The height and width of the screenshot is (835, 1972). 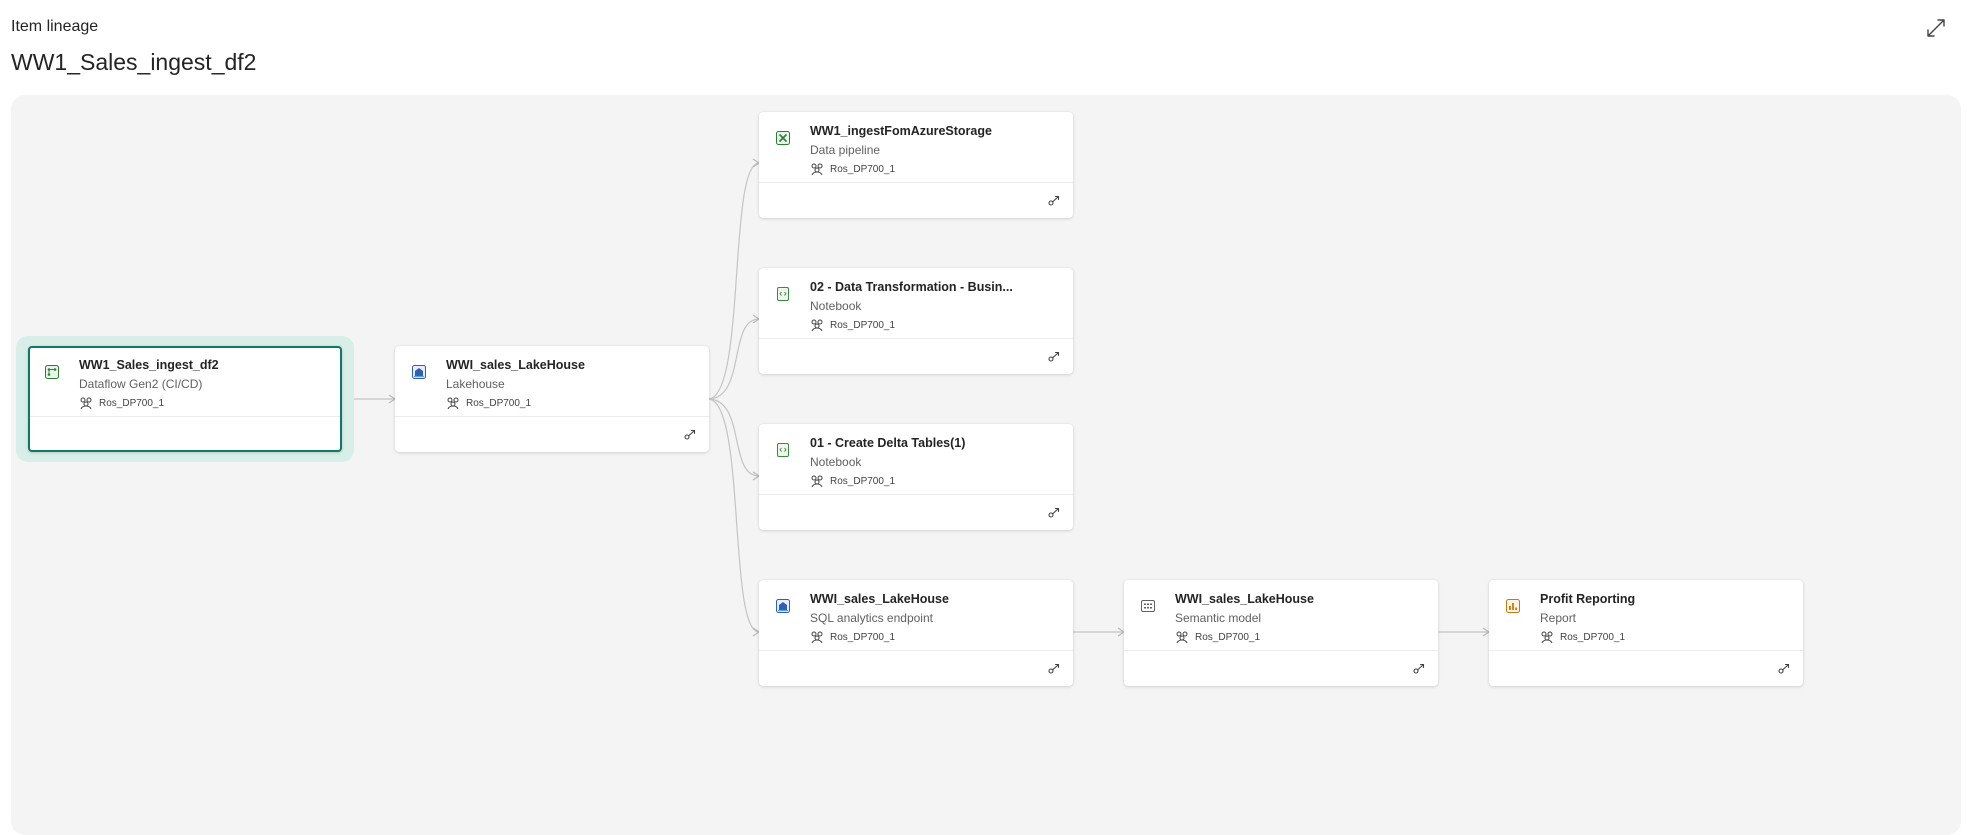 I want to click on node-type: Dataflow Gen2 (CI/CD), so click(x=141, y=384).